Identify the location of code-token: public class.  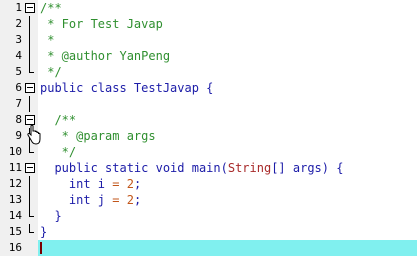
(87, 88).